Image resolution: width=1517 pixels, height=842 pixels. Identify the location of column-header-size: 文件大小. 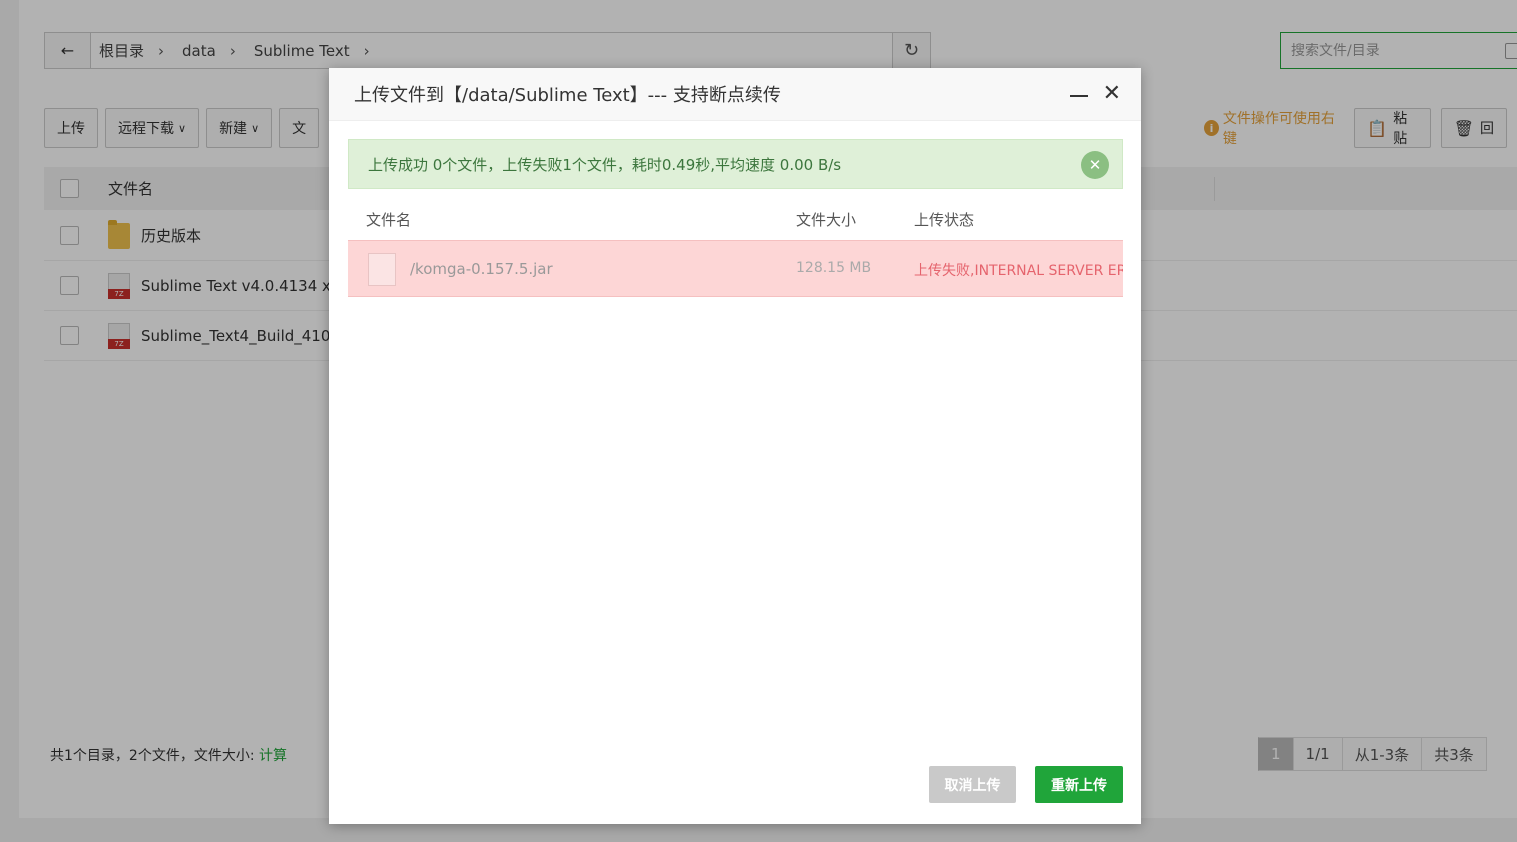
(826, 219).